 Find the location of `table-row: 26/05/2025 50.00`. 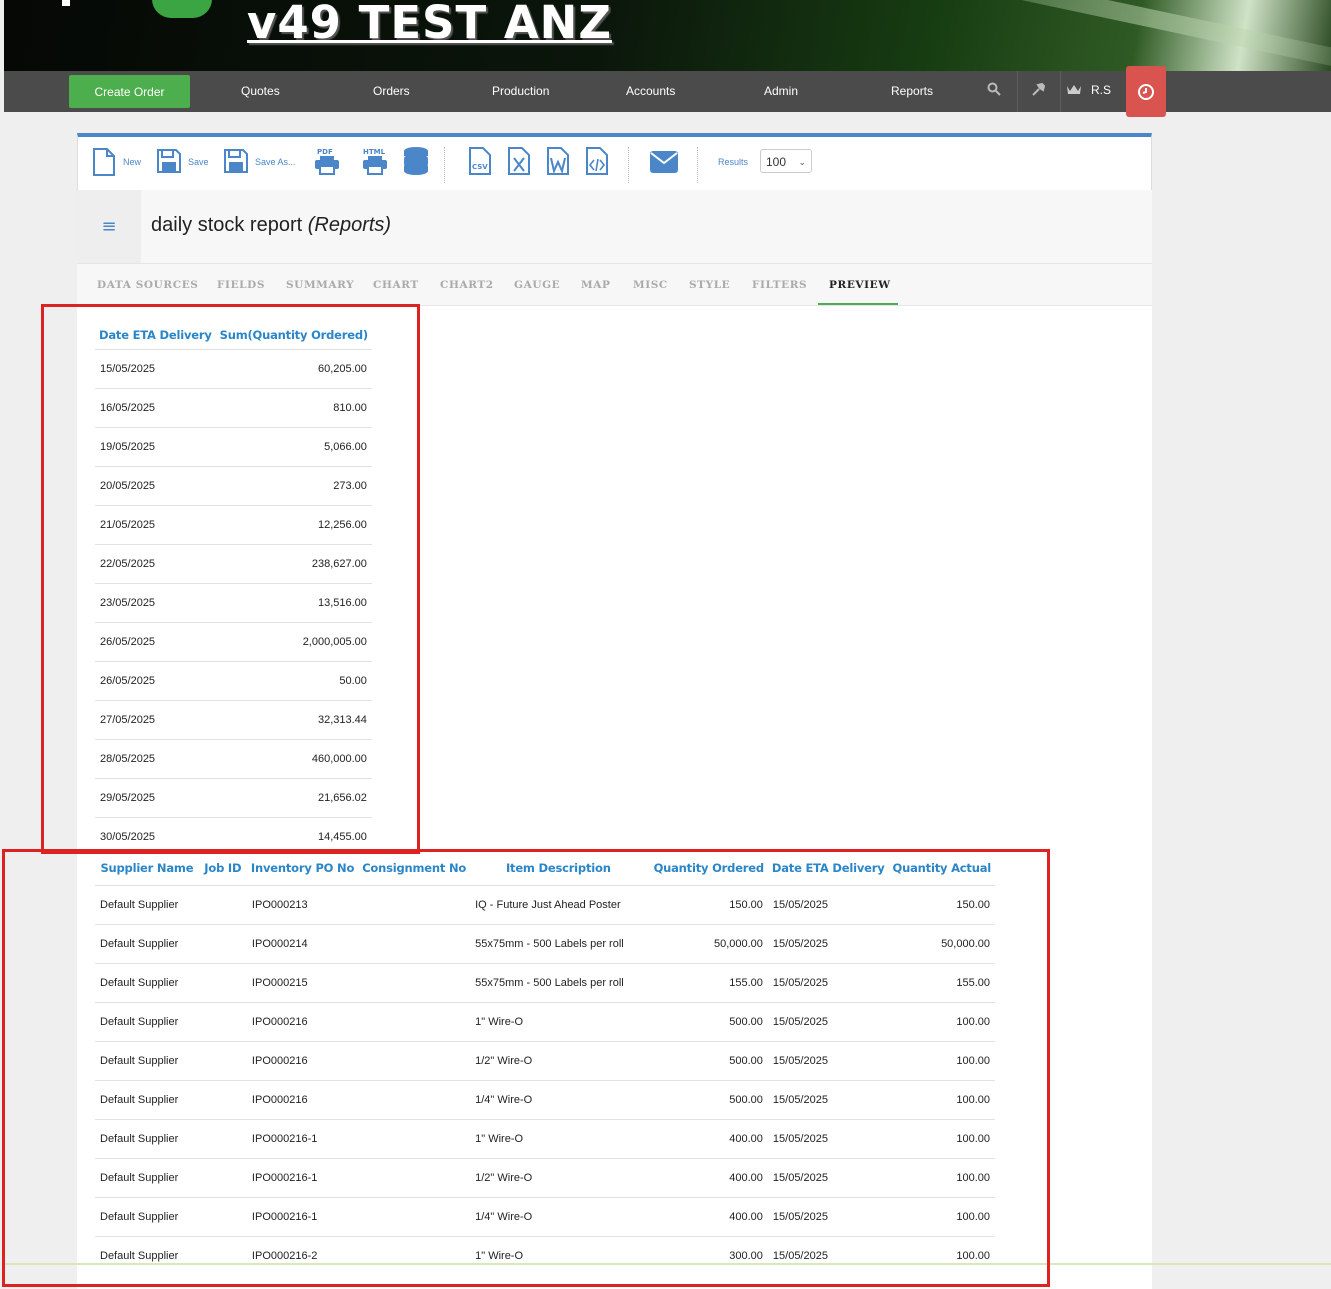

table-row: 26/05/2025 50.00 is located at coordinates (233, 681).